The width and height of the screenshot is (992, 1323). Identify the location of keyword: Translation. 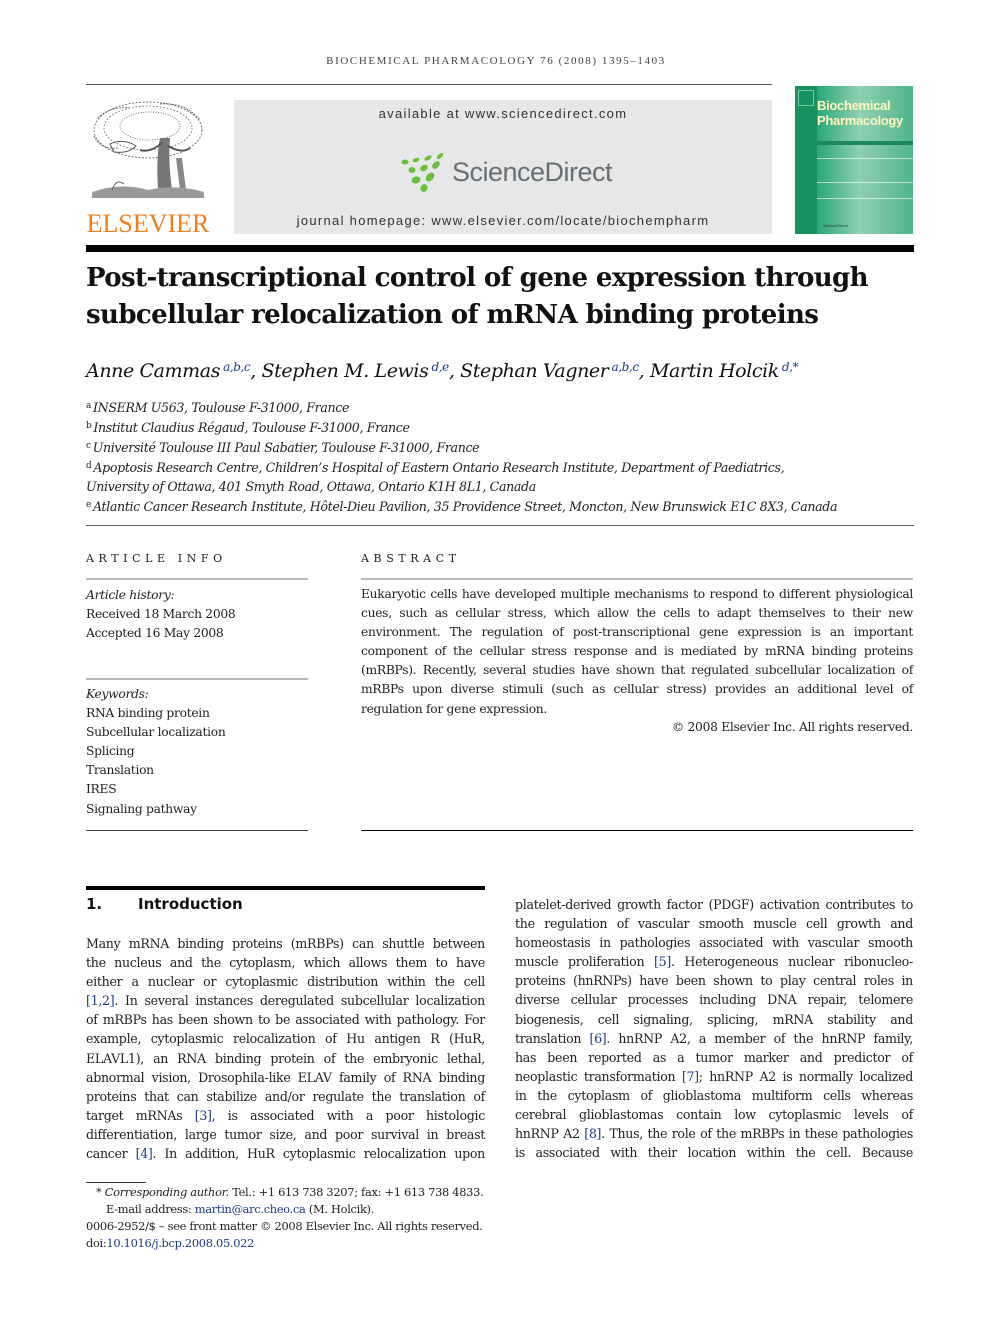
(120, 770).